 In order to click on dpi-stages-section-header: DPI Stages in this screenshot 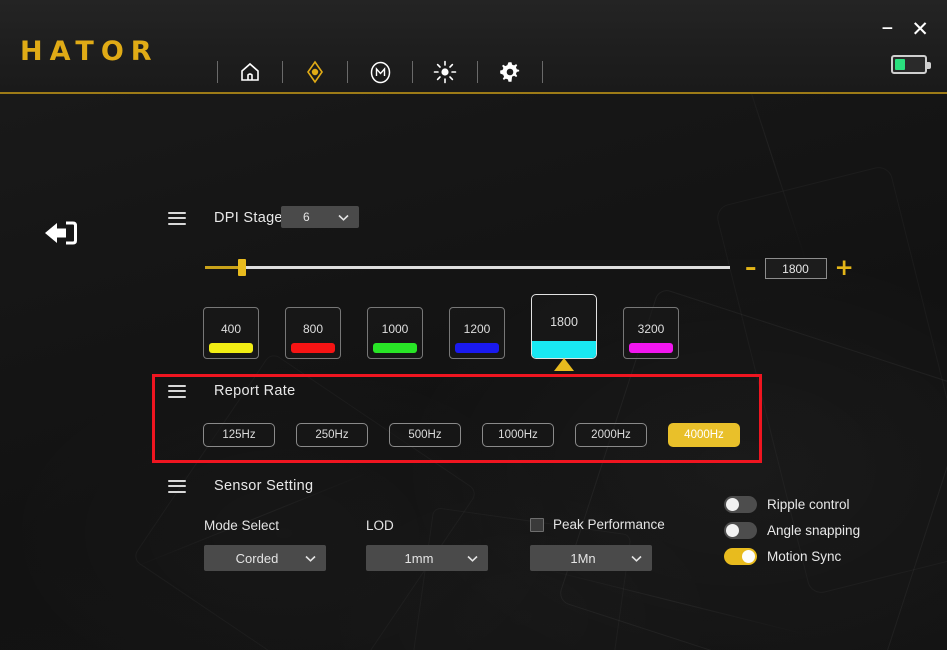, I will do `click(229, 218)`.